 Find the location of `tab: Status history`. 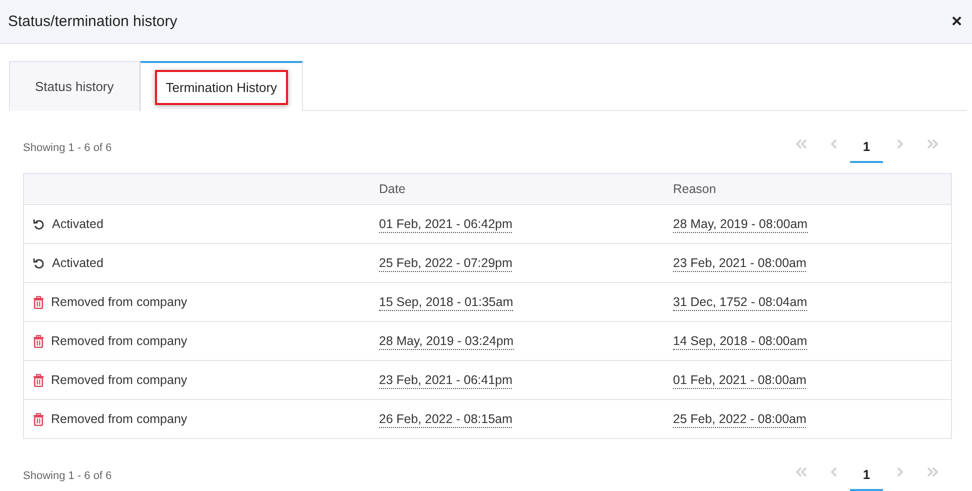

tab: Status history is located at coordinates (74, 86).